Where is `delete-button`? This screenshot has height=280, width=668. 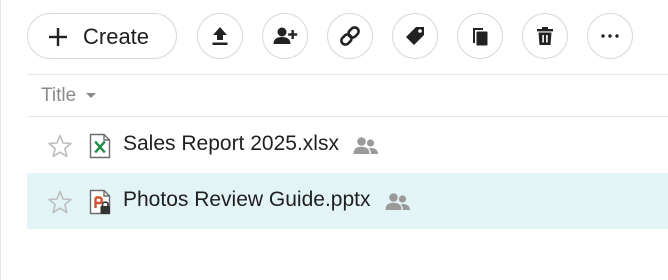
delete-button is located at coordinates (545, 36).